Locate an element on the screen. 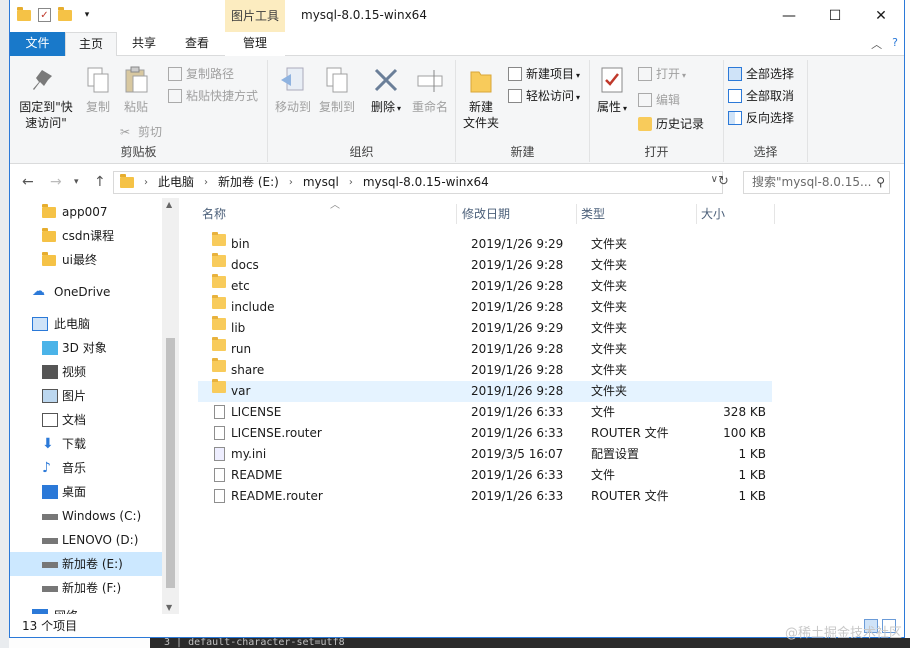  scroll-up-icon: ▲ is located at coordinates (169, 204).